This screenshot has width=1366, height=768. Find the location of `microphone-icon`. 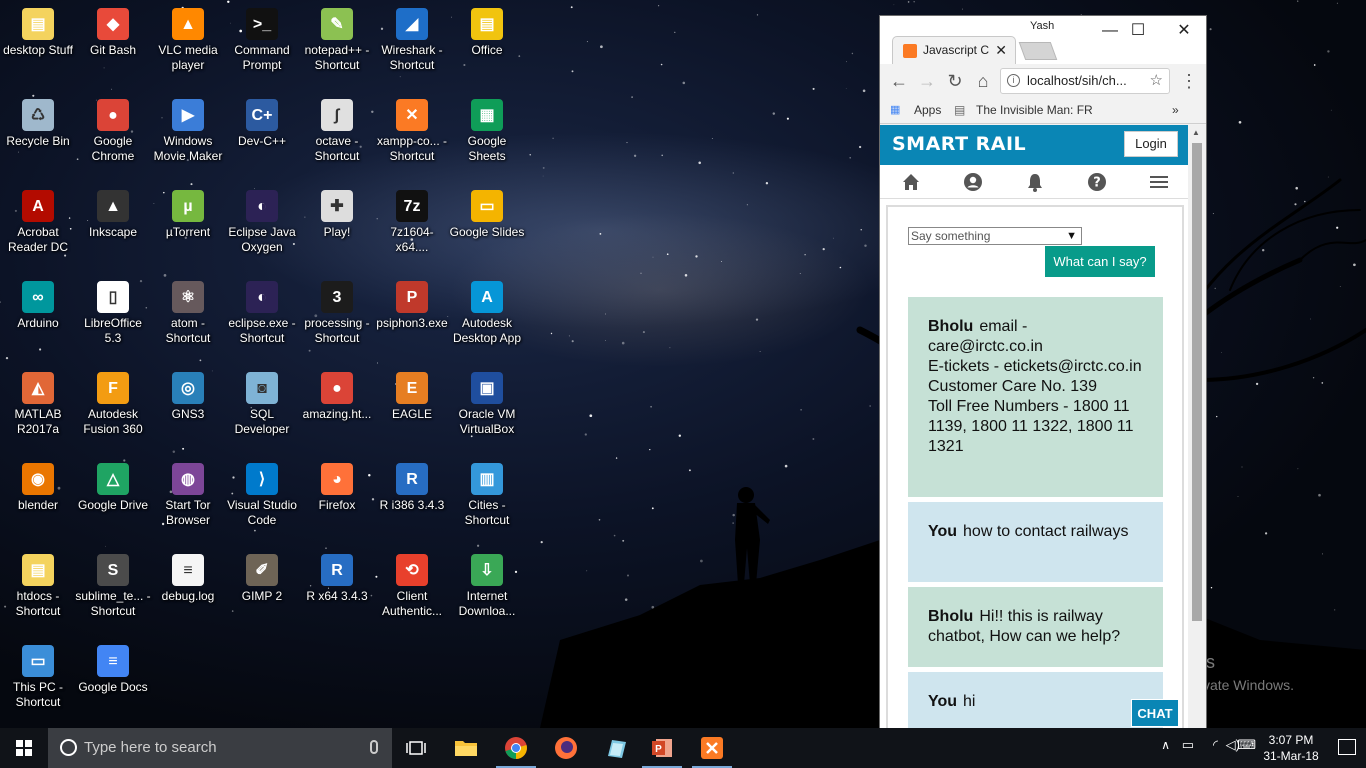

microphone-icon is located at coordinates (374, 747).